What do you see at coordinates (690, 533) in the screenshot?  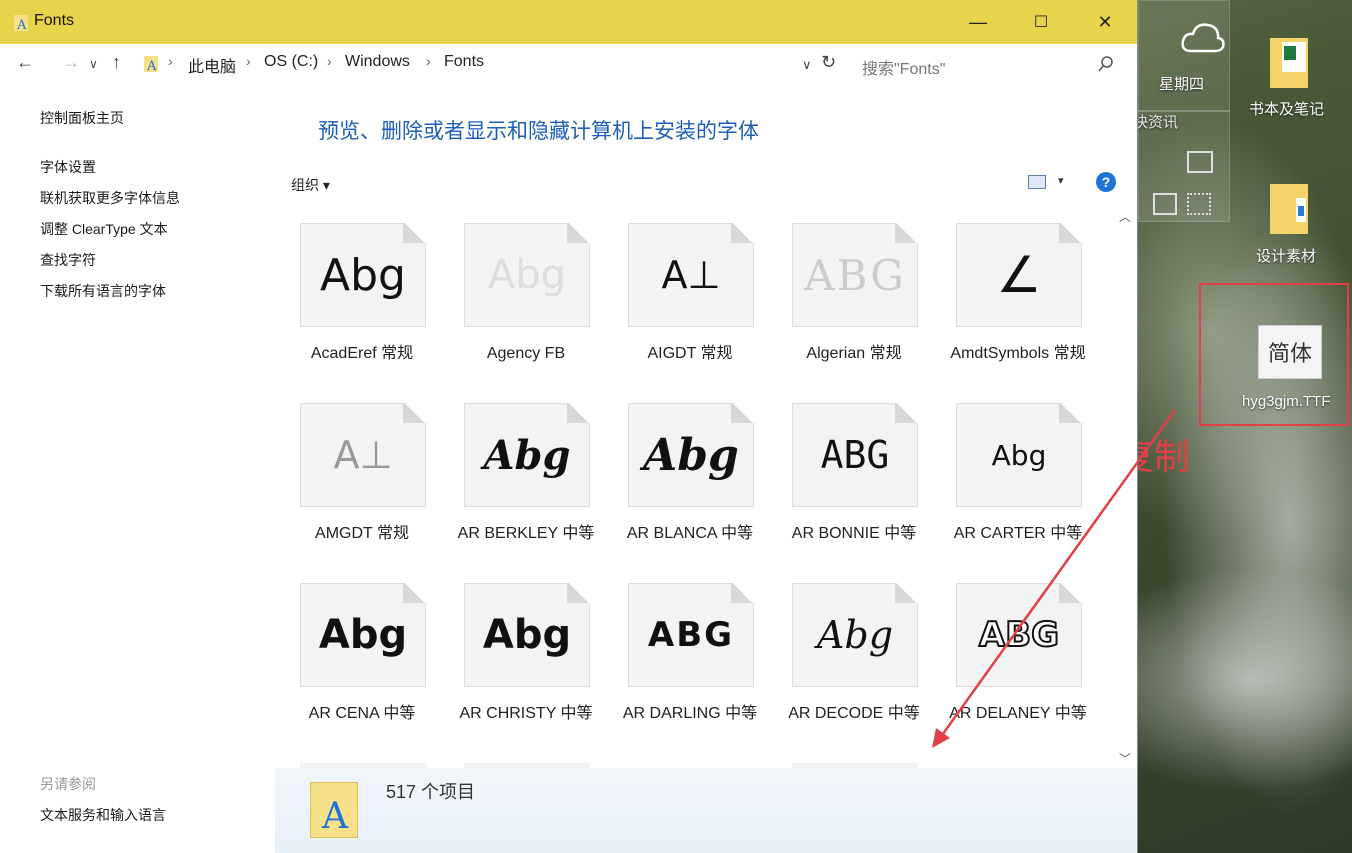 I see `font-name: AR BLANCA 中等` at bounding box center [690, 533].